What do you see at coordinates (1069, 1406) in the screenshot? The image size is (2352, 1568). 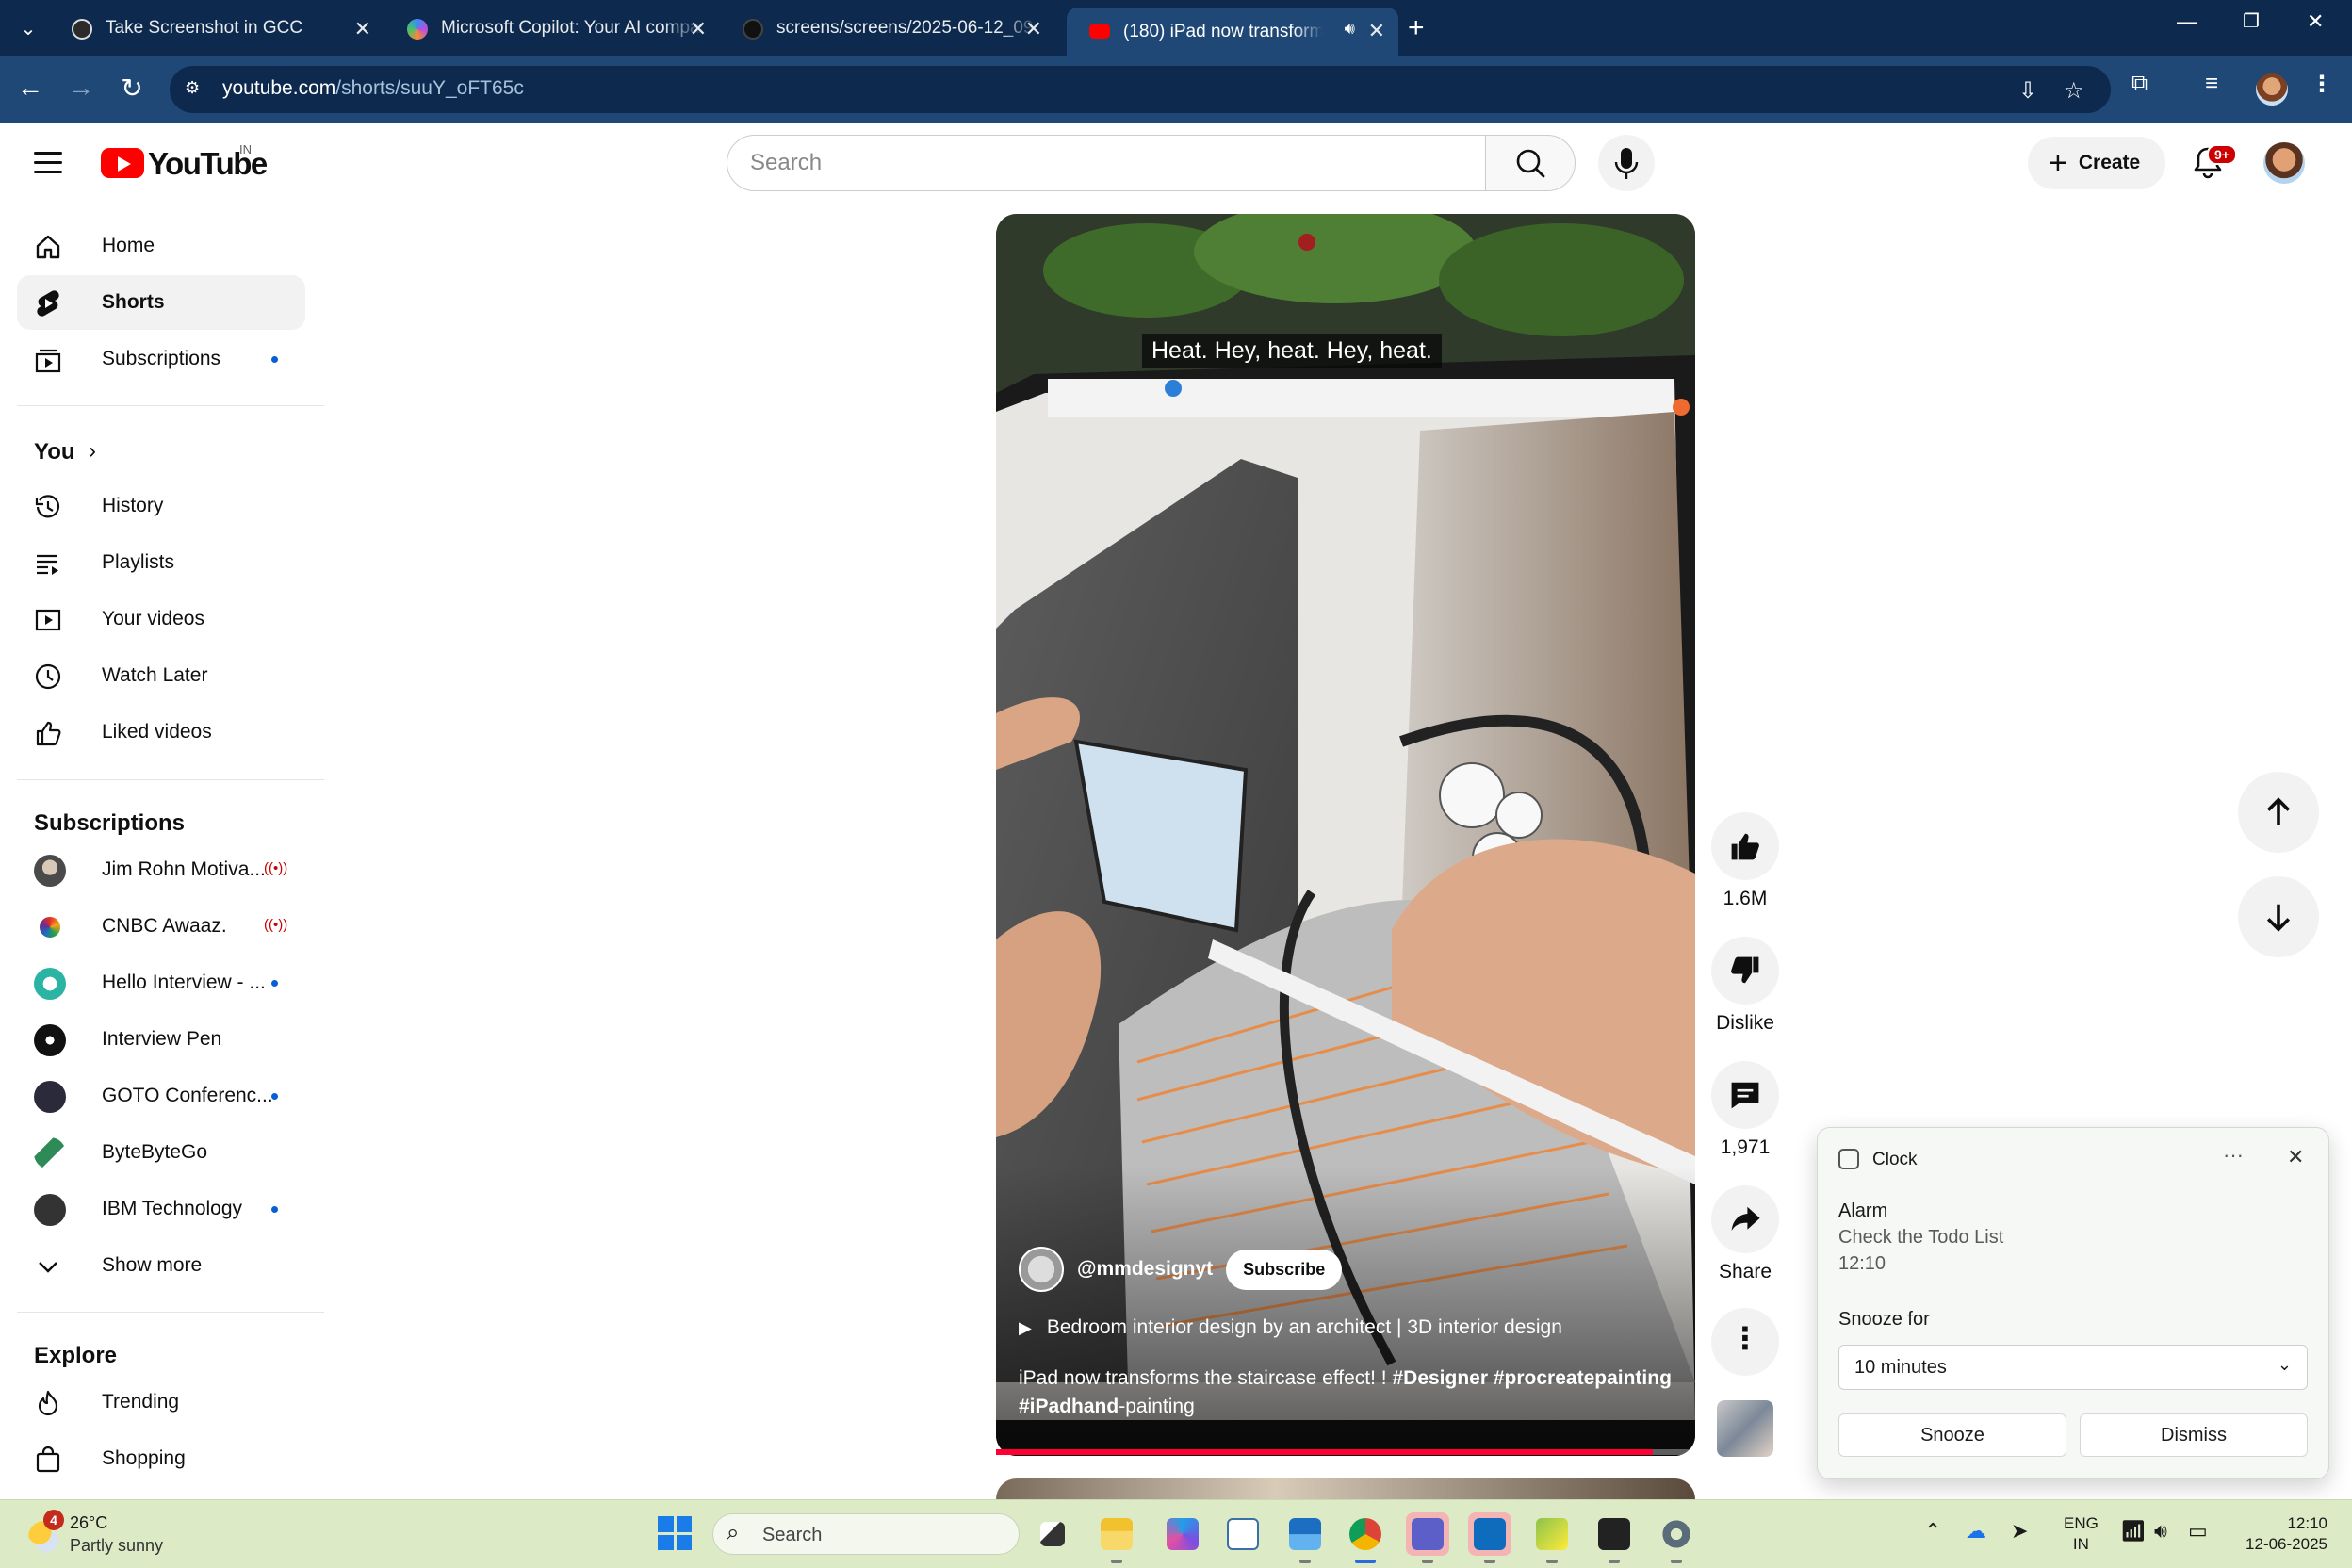 I see `hashtag-link: #iPadhand` at bounding box center [1069, 1406].